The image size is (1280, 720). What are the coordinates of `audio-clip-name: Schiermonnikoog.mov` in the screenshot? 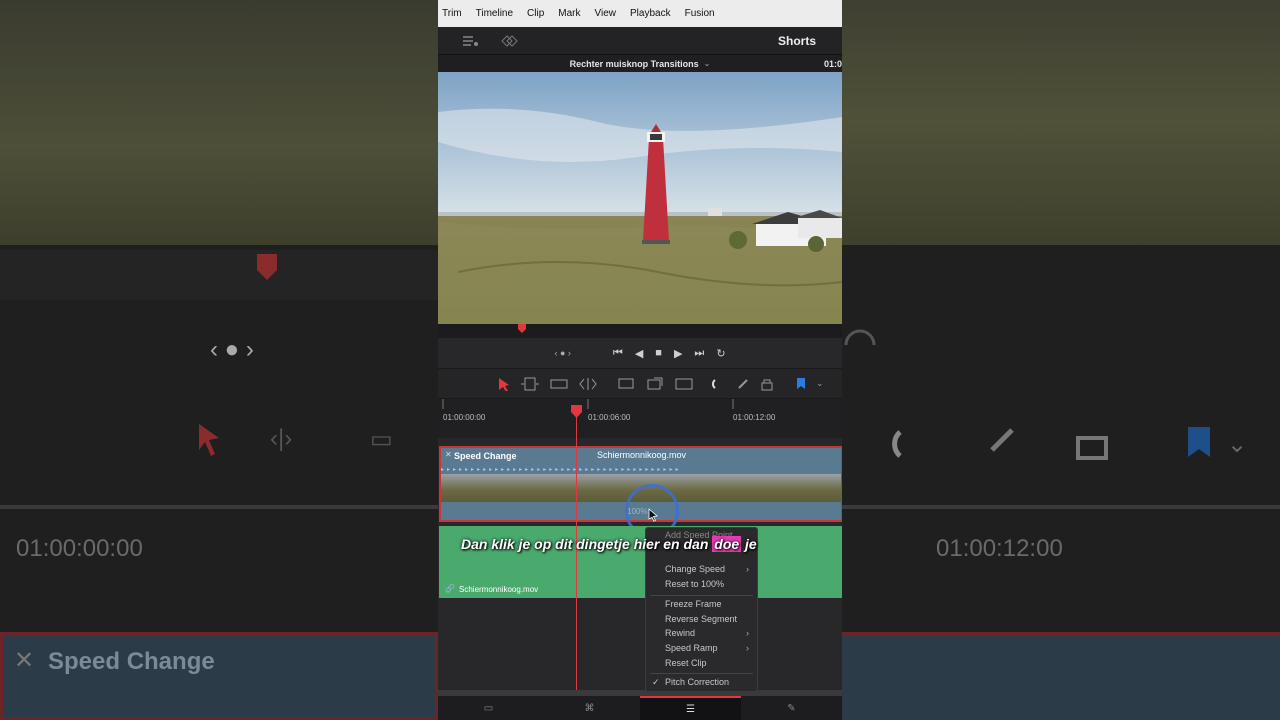 It's located at (499, 589).